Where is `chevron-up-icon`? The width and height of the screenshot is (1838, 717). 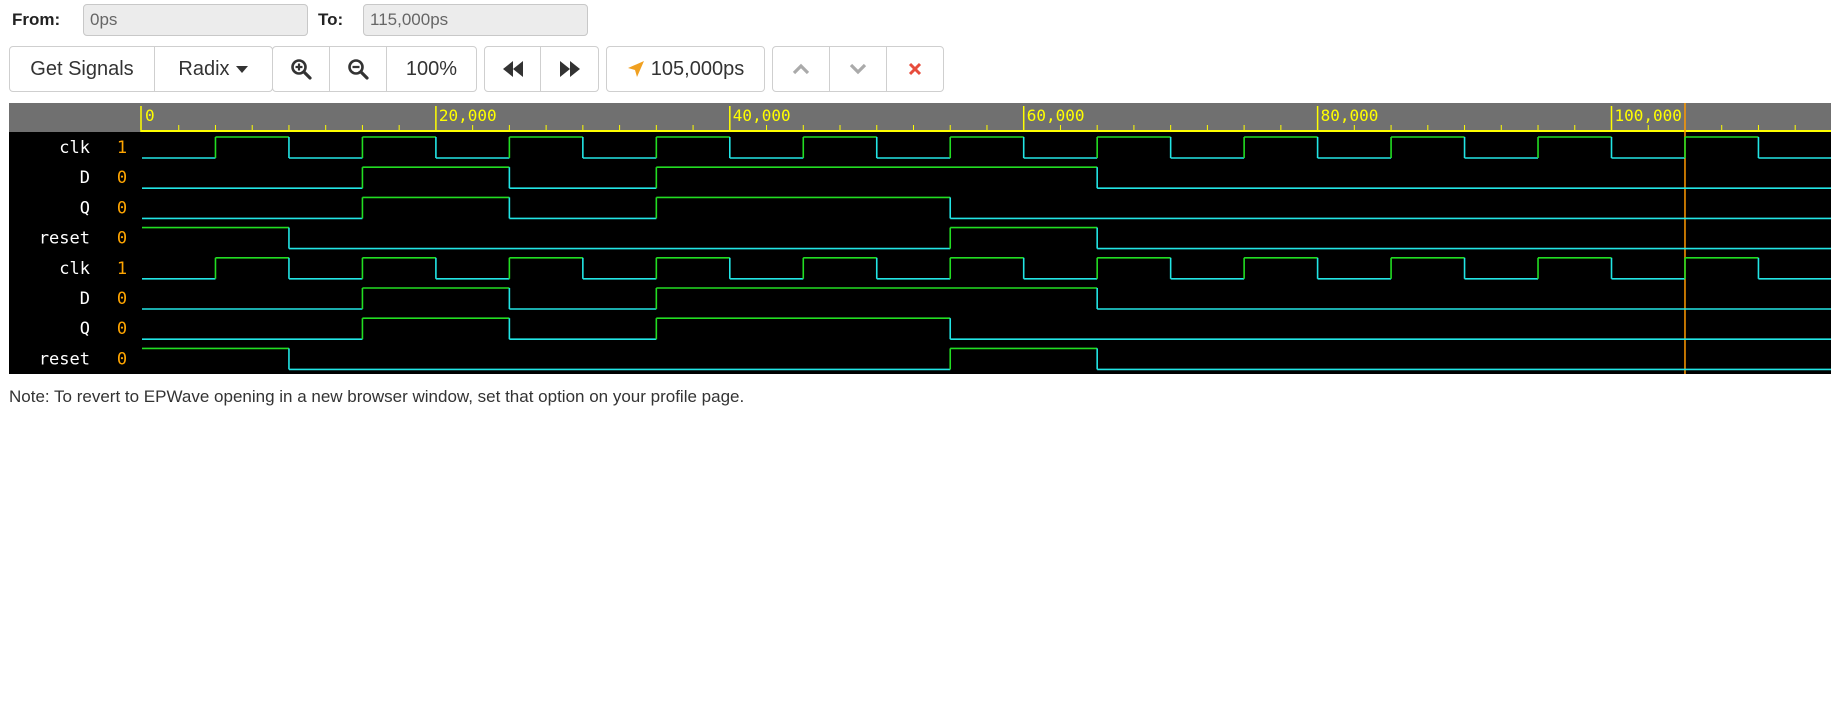
chevron-up-icon is located at coordinates (801, 69).